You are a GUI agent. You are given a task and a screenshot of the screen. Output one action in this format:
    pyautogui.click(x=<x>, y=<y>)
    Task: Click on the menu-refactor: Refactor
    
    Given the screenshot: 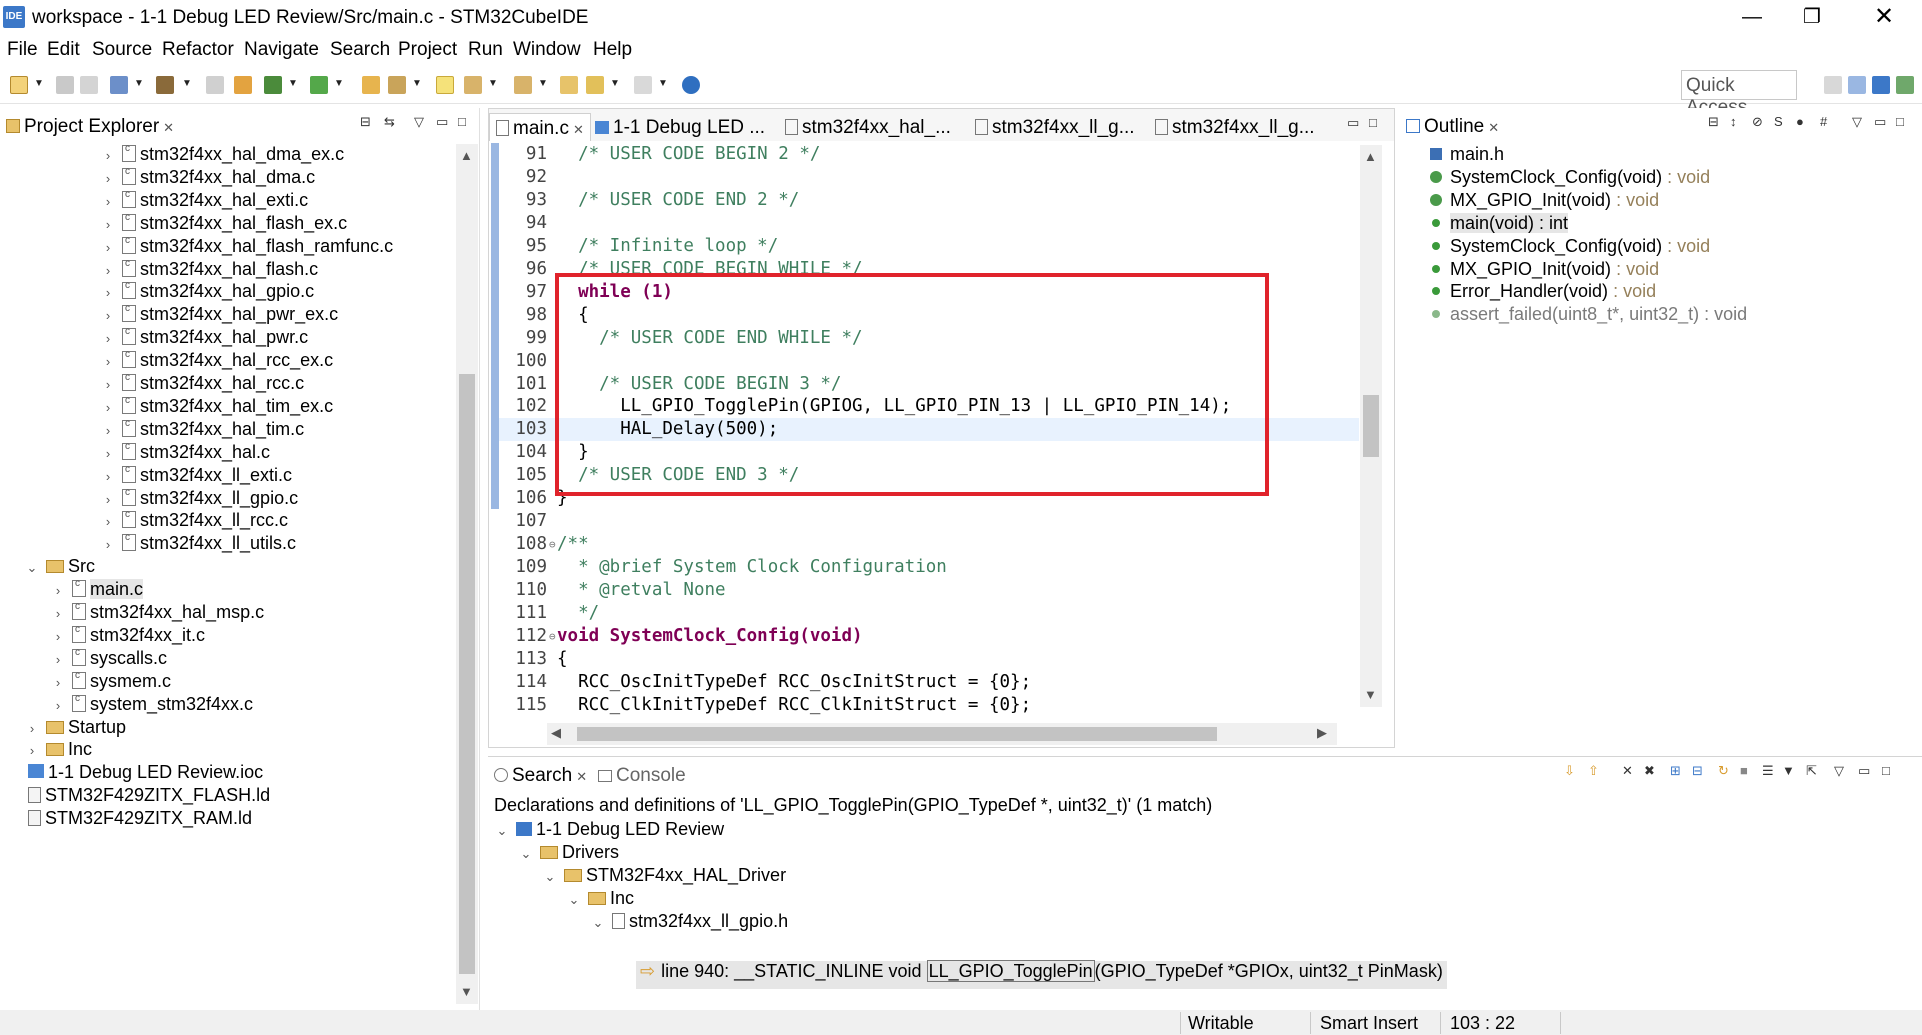 What is the action you would take?
    pyautogui.click(x=198, y=50)
    